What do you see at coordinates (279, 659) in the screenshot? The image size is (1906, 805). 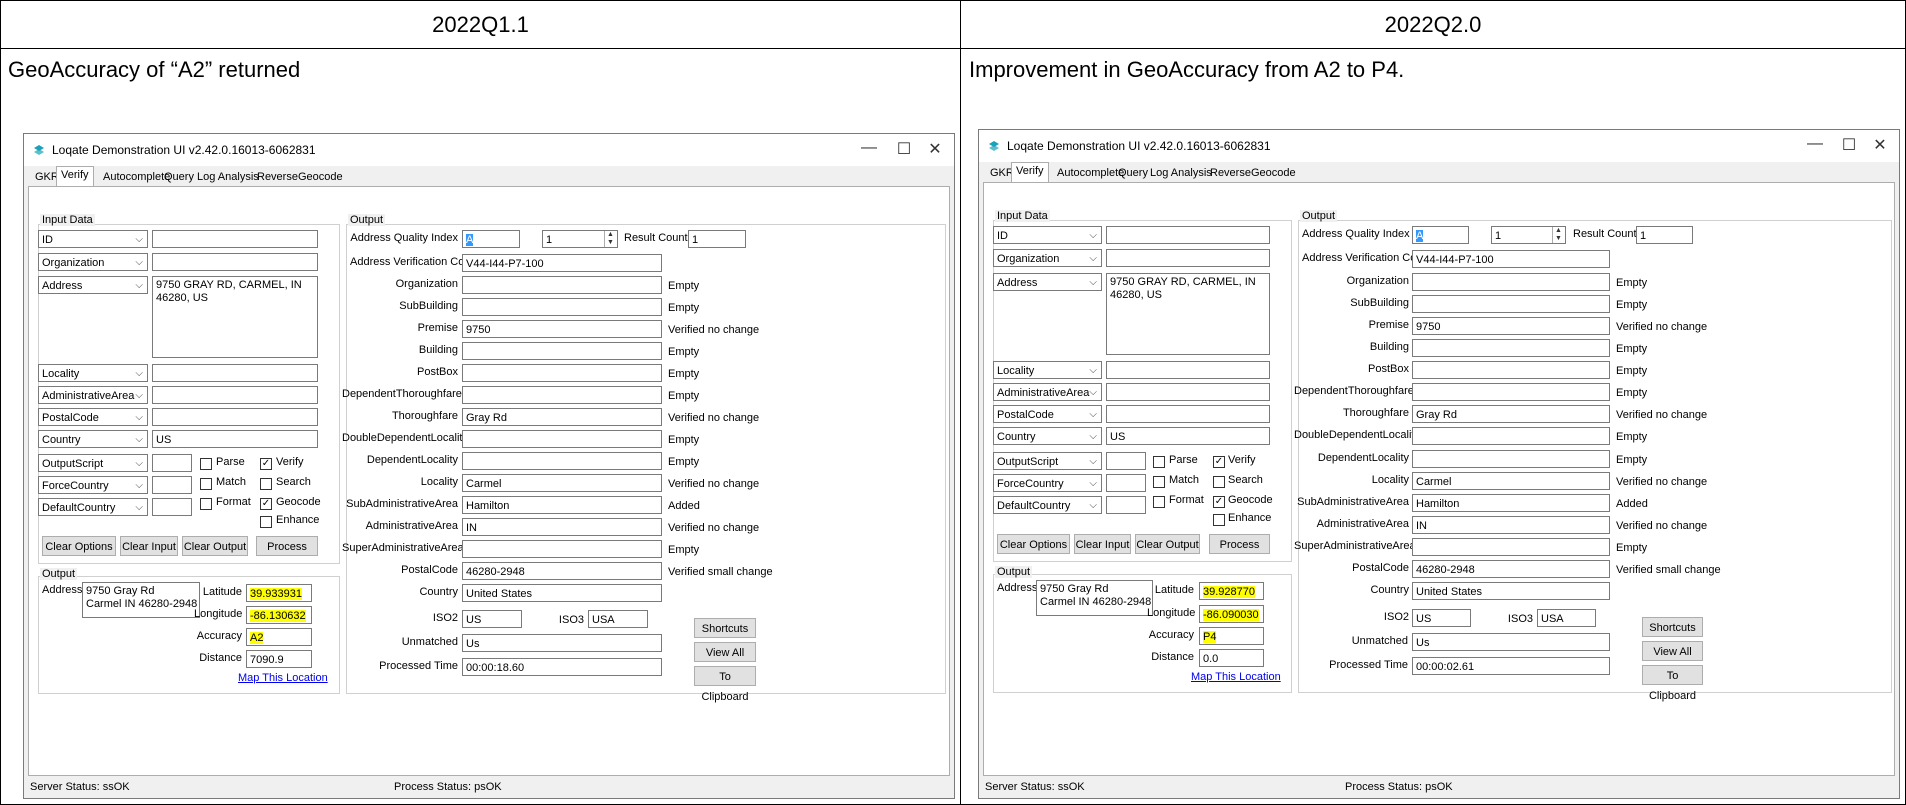 I see `distance-value: 7090.9` at bounding box center [279, 659].